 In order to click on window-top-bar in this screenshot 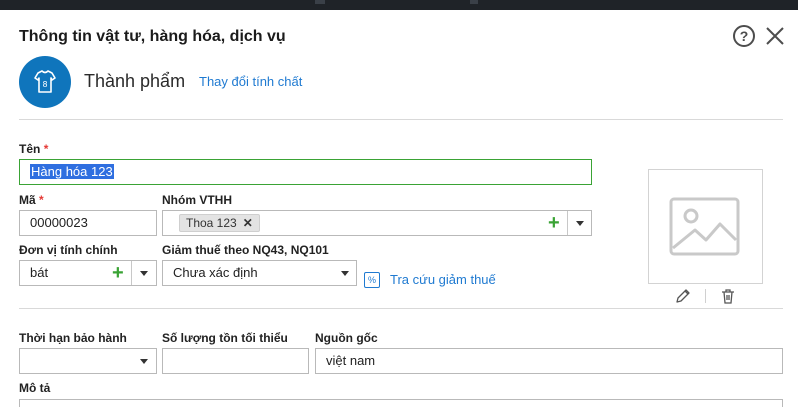, I will do `click(399, 5)`.